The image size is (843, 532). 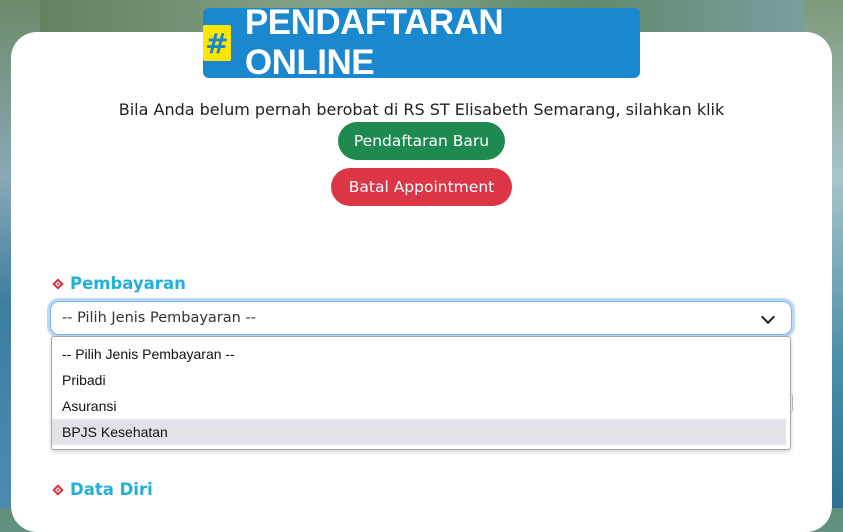 What do you see at coordinates (159, 318) in the screenshot?
I see `payment-type-selected-value: -- Pilih Jenis Pembayaran --` at bounding box center [159, 318].